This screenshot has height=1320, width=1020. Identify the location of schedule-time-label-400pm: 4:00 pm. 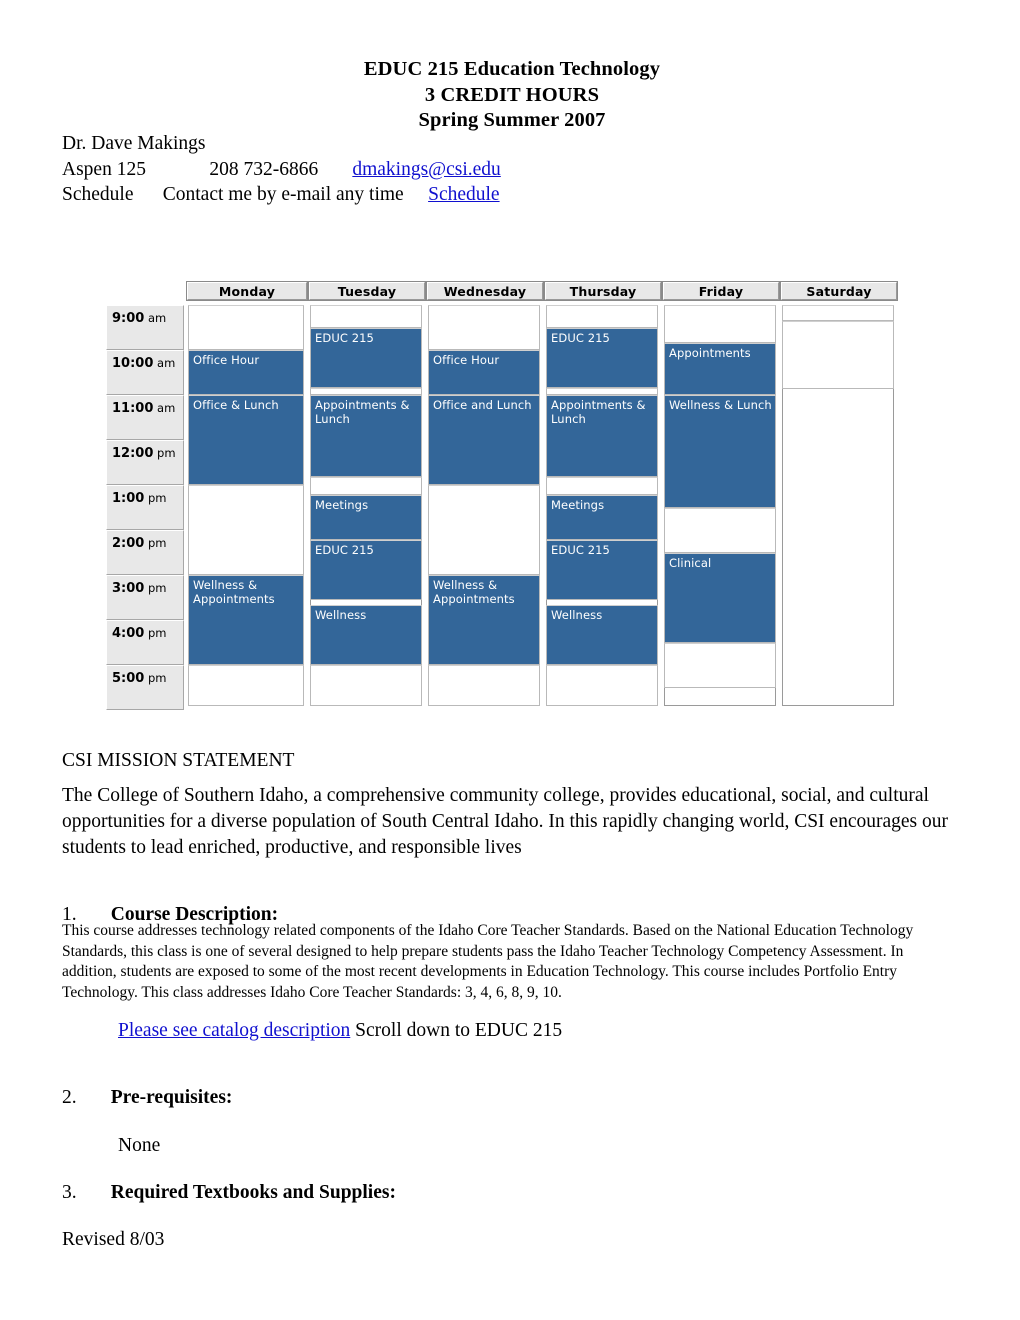
(145, 642).